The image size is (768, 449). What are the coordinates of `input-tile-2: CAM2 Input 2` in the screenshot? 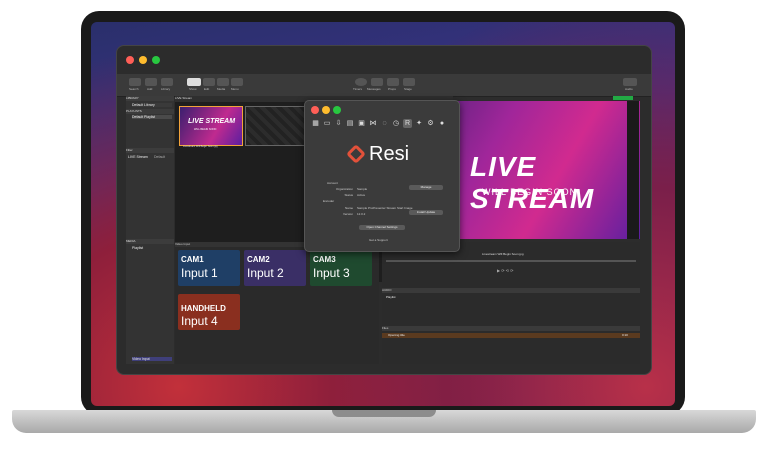 It's located at (275, 268).